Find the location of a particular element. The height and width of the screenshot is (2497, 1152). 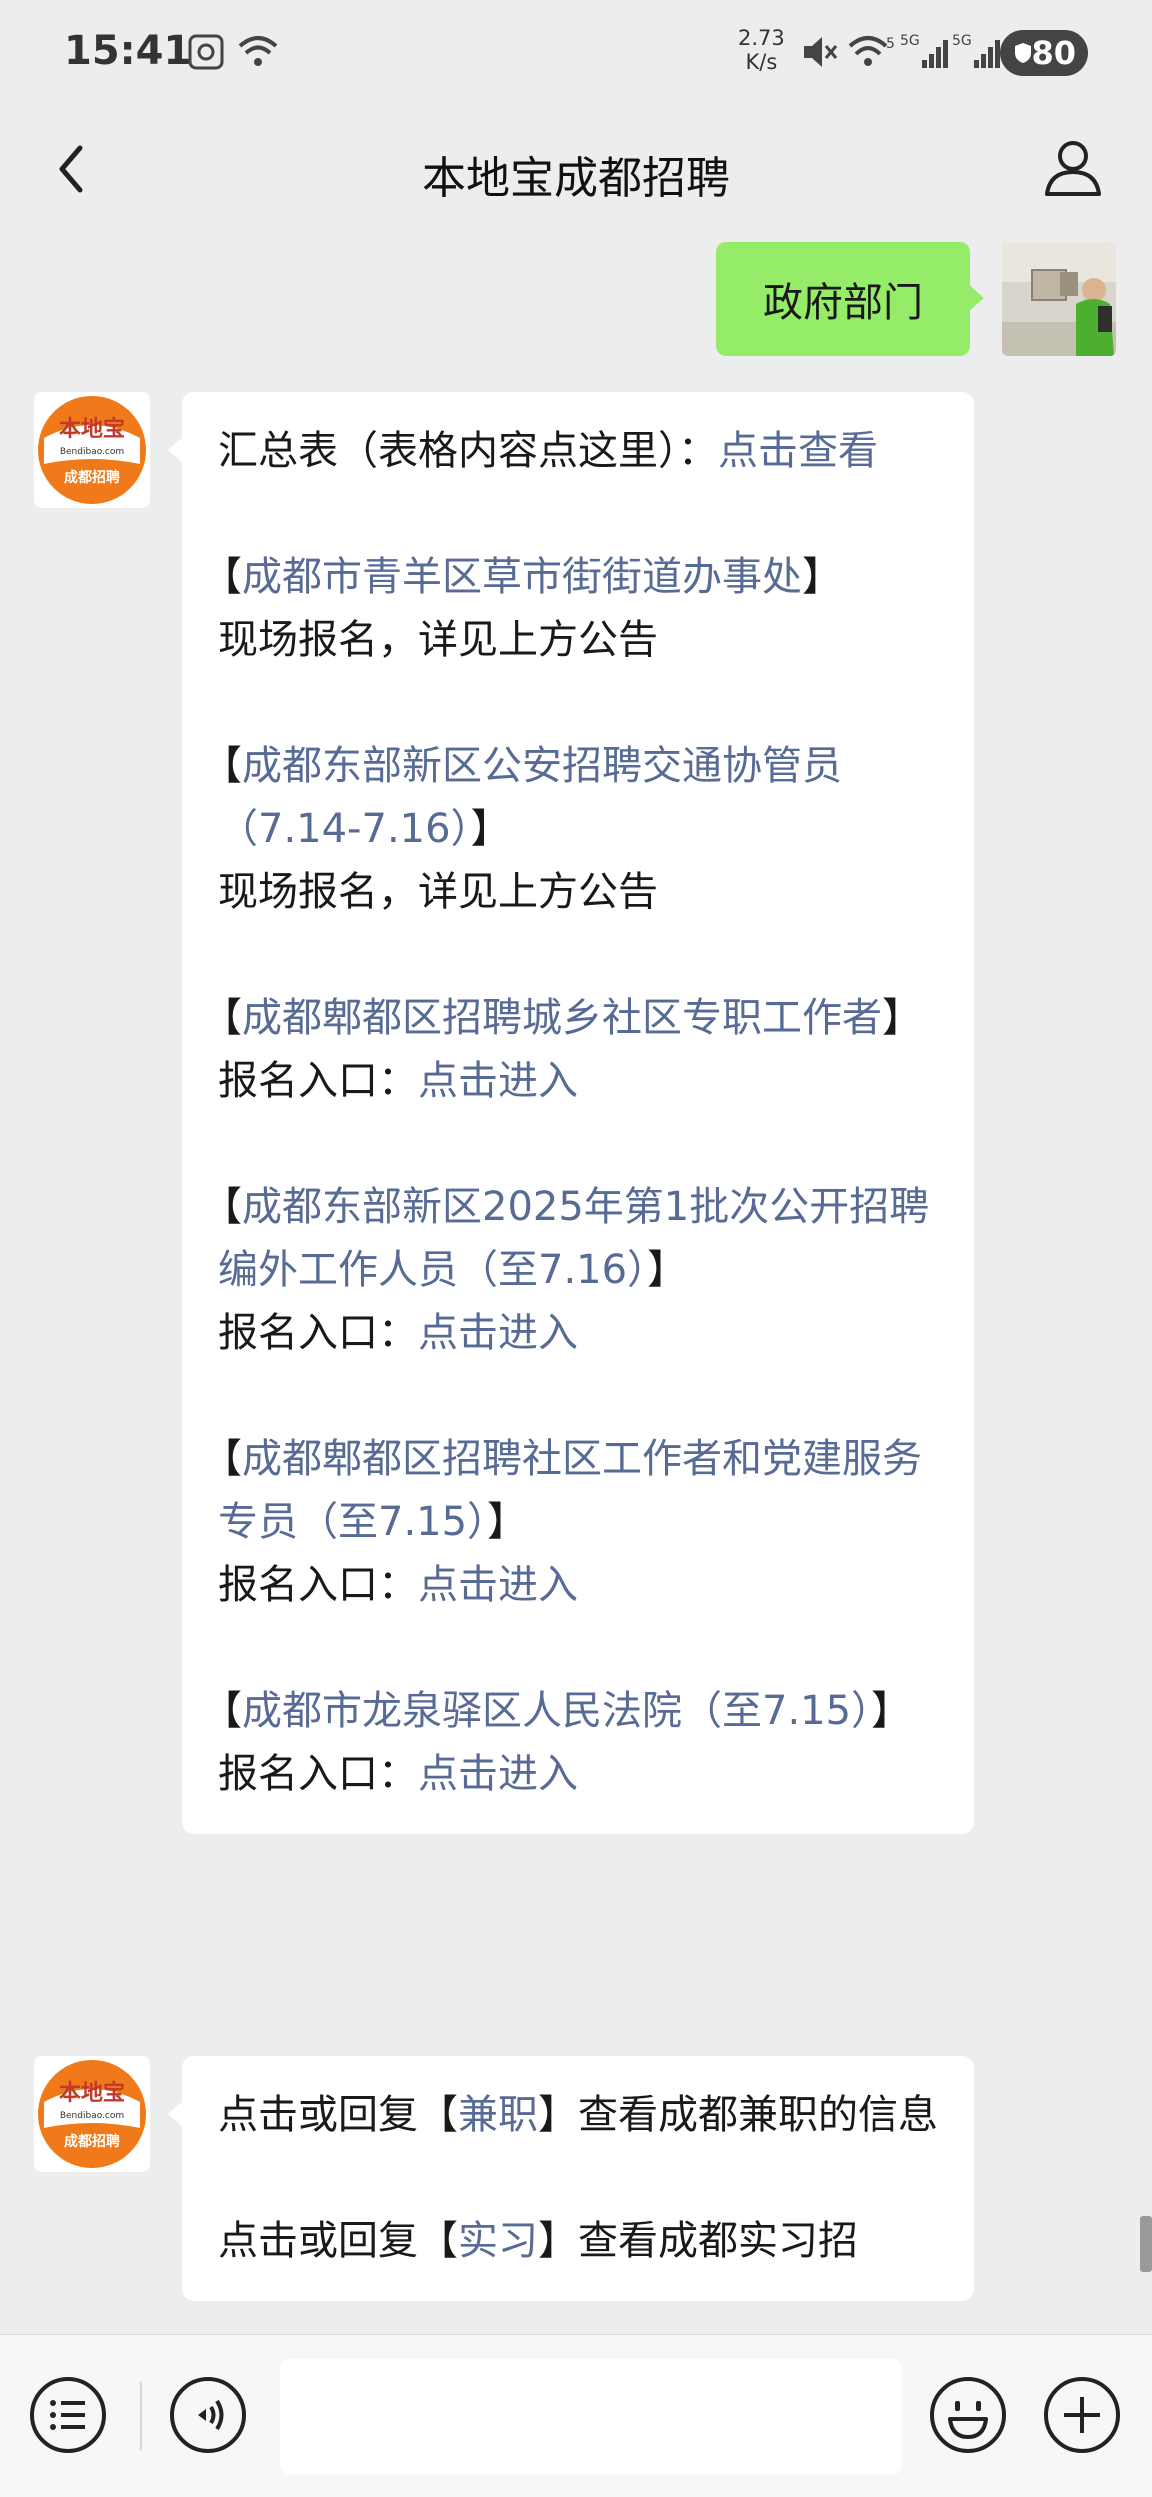

smiley-icon is located at coordinates (968, 2415).